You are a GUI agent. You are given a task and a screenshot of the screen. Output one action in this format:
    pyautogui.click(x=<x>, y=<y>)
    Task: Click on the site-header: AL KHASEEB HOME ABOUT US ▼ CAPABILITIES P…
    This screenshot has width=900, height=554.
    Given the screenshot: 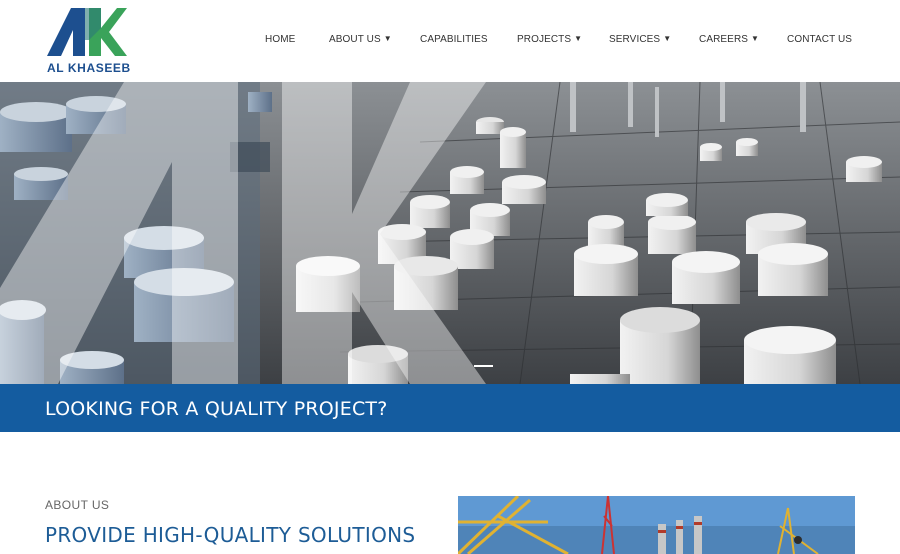 What is the action you would take?
    pyautogui.click(x=450, y=41)
    